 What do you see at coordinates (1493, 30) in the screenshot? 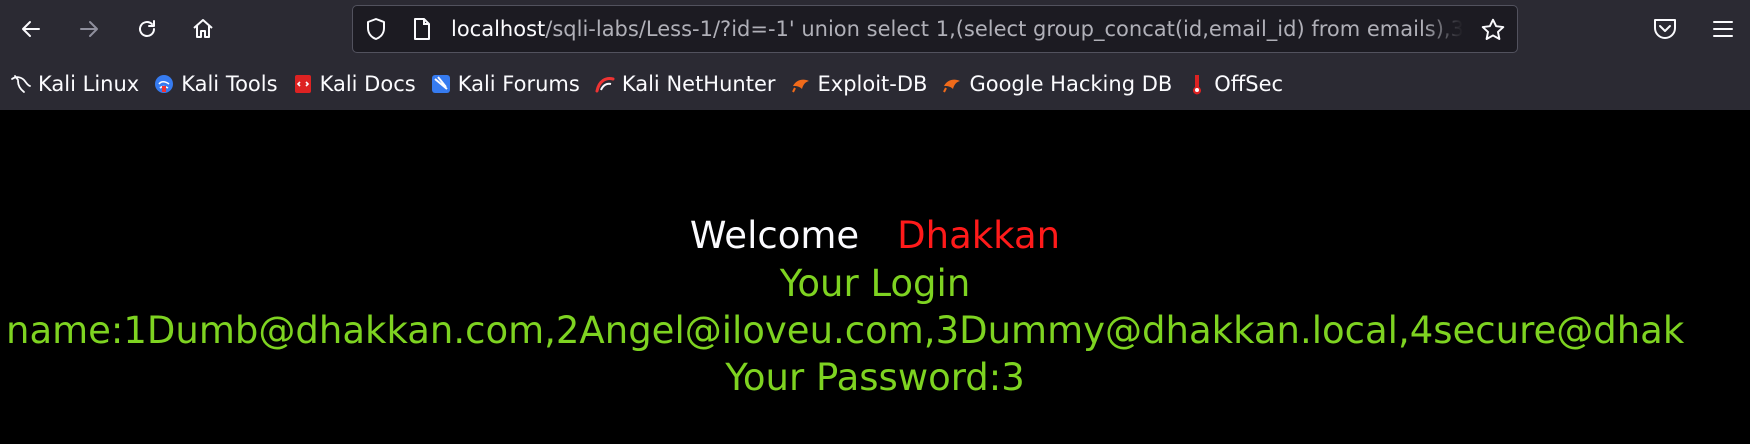
I see `bookmark-star-icon` at bounding box center [1493, 30].